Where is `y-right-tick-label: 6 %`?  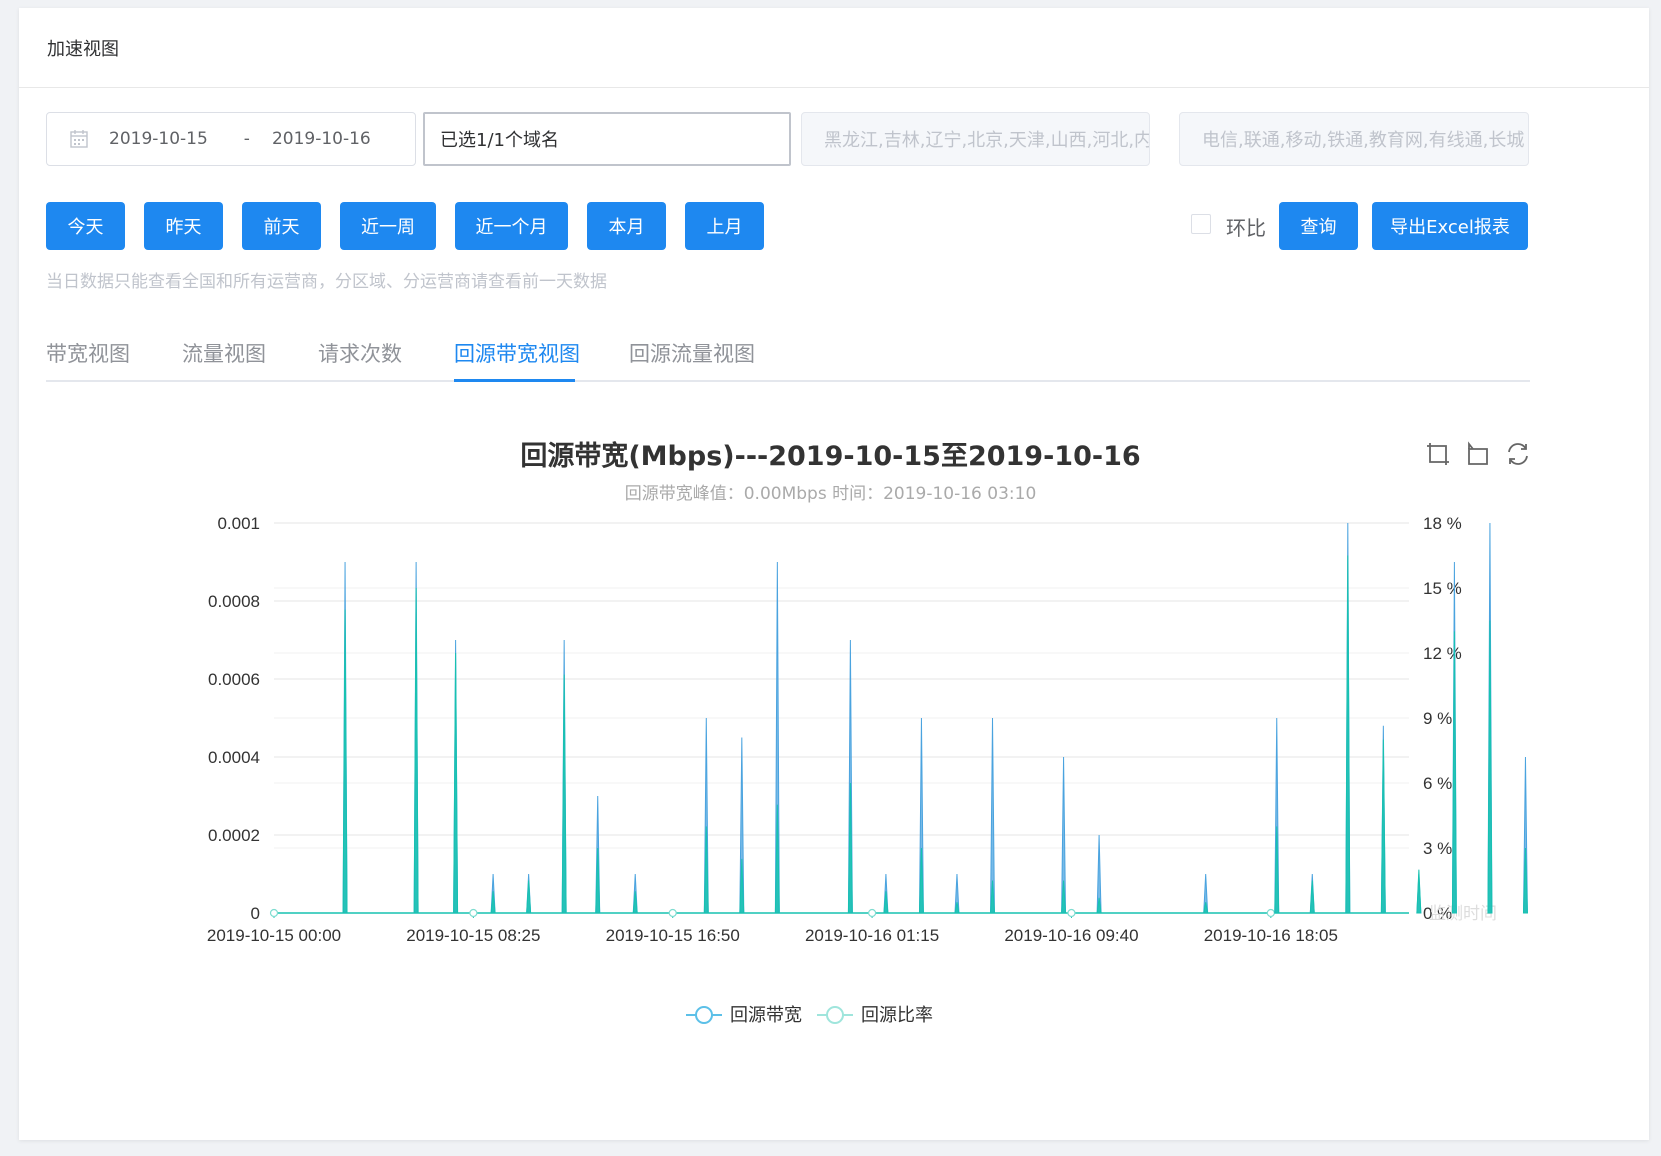
y-right-tick-label: 6 % is located at coordinates (1437, 783).